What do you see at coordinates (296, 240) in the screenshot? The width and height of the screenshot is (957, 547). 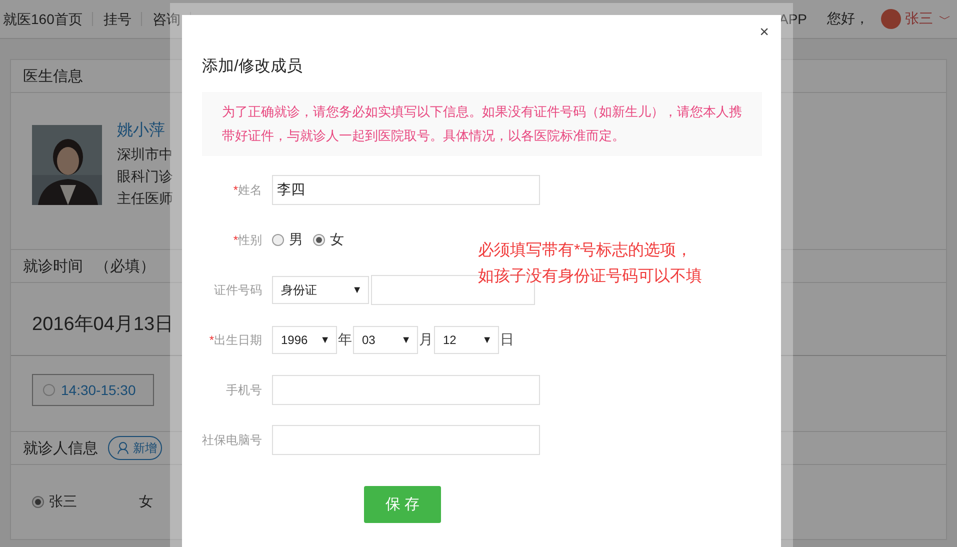 I see `option-label: 男` at bounding box center [296, 240].